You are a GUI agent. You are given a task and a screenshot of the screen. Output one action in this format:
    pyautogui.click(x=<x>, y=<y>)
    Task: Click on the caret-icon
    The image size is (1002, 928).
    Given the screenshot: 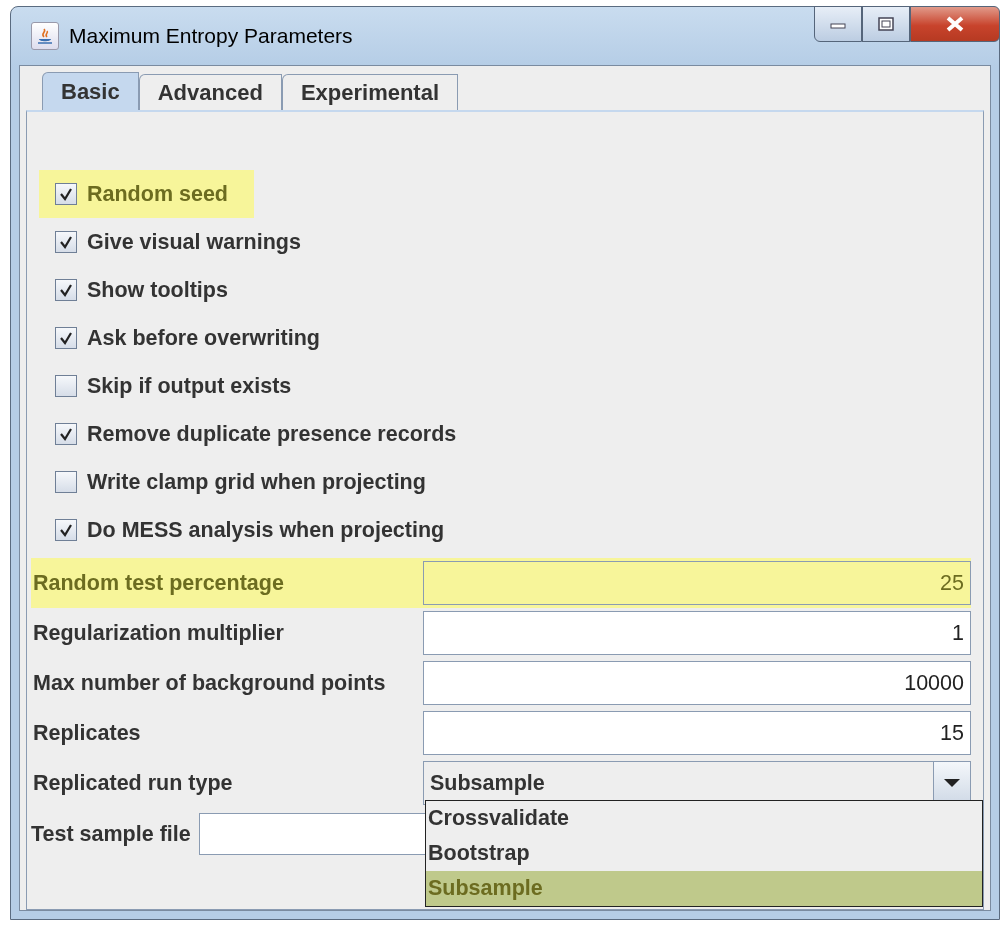 What is the action you would take?
    pyautogui.click(x=952, y=783)
    